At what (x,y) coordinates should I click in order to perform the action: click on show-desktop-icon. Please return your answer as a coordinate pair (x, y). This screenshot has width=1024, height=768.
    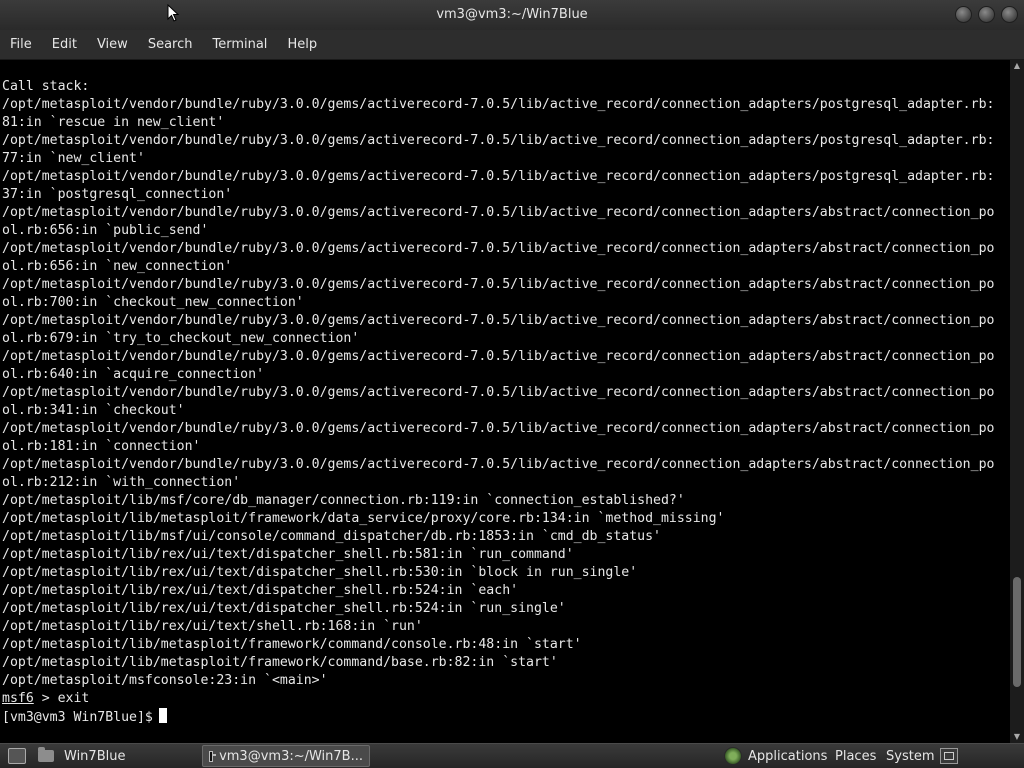
    Looking at the image, I should click on (17, 756).